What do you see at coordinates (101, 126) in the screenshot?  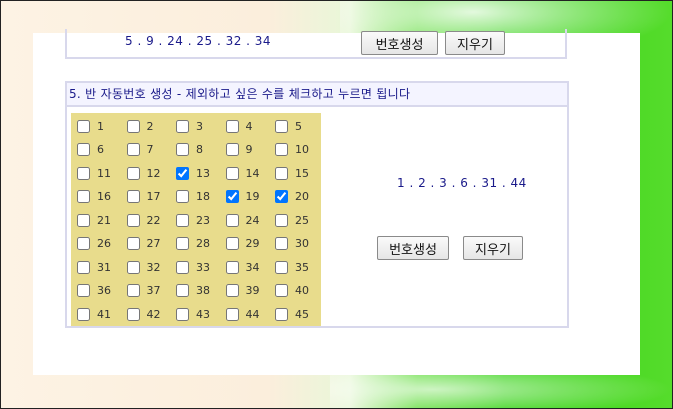 I see `number-option-1: 1` at bounding box center [101, 126].